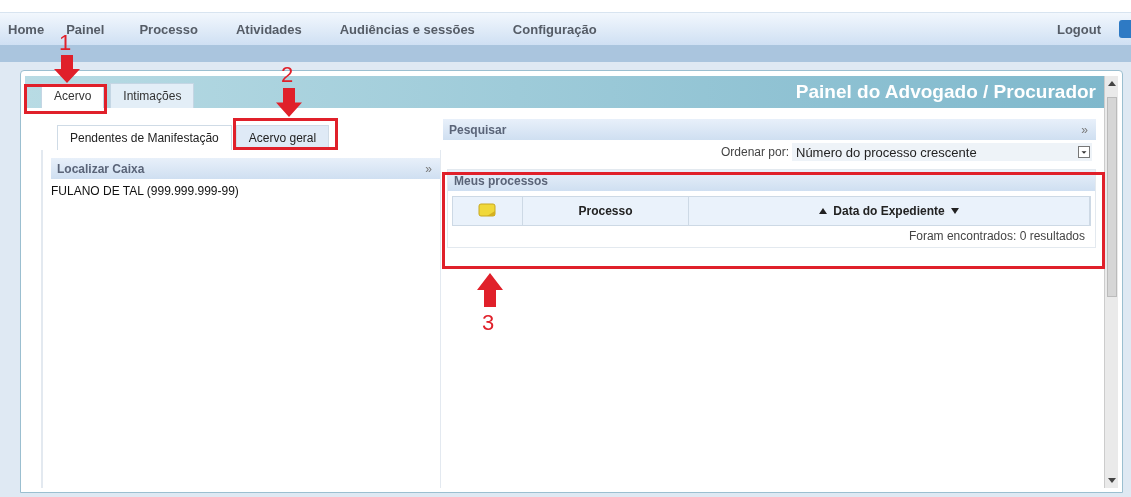 The width and height of the screenshot is (1131, 497). Describe the element at coordinates (501, 180) in the screenshot. I see `heading-text: Meus processos` at that location.